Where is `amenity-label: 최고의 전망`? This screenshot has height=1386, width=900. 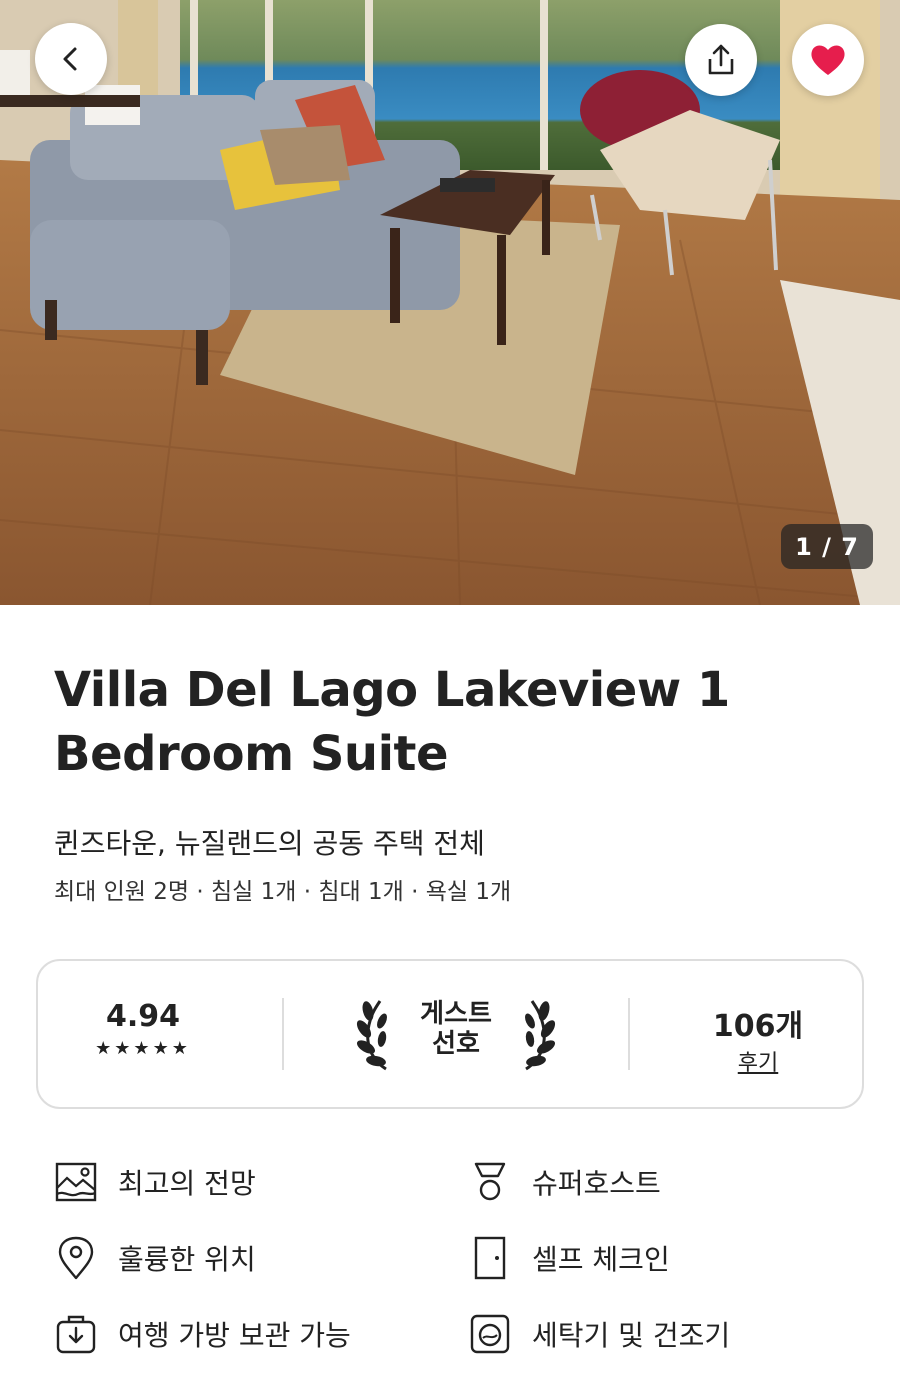 amenity-label: 최고의 전망 is located at coordinates (187, 1183).